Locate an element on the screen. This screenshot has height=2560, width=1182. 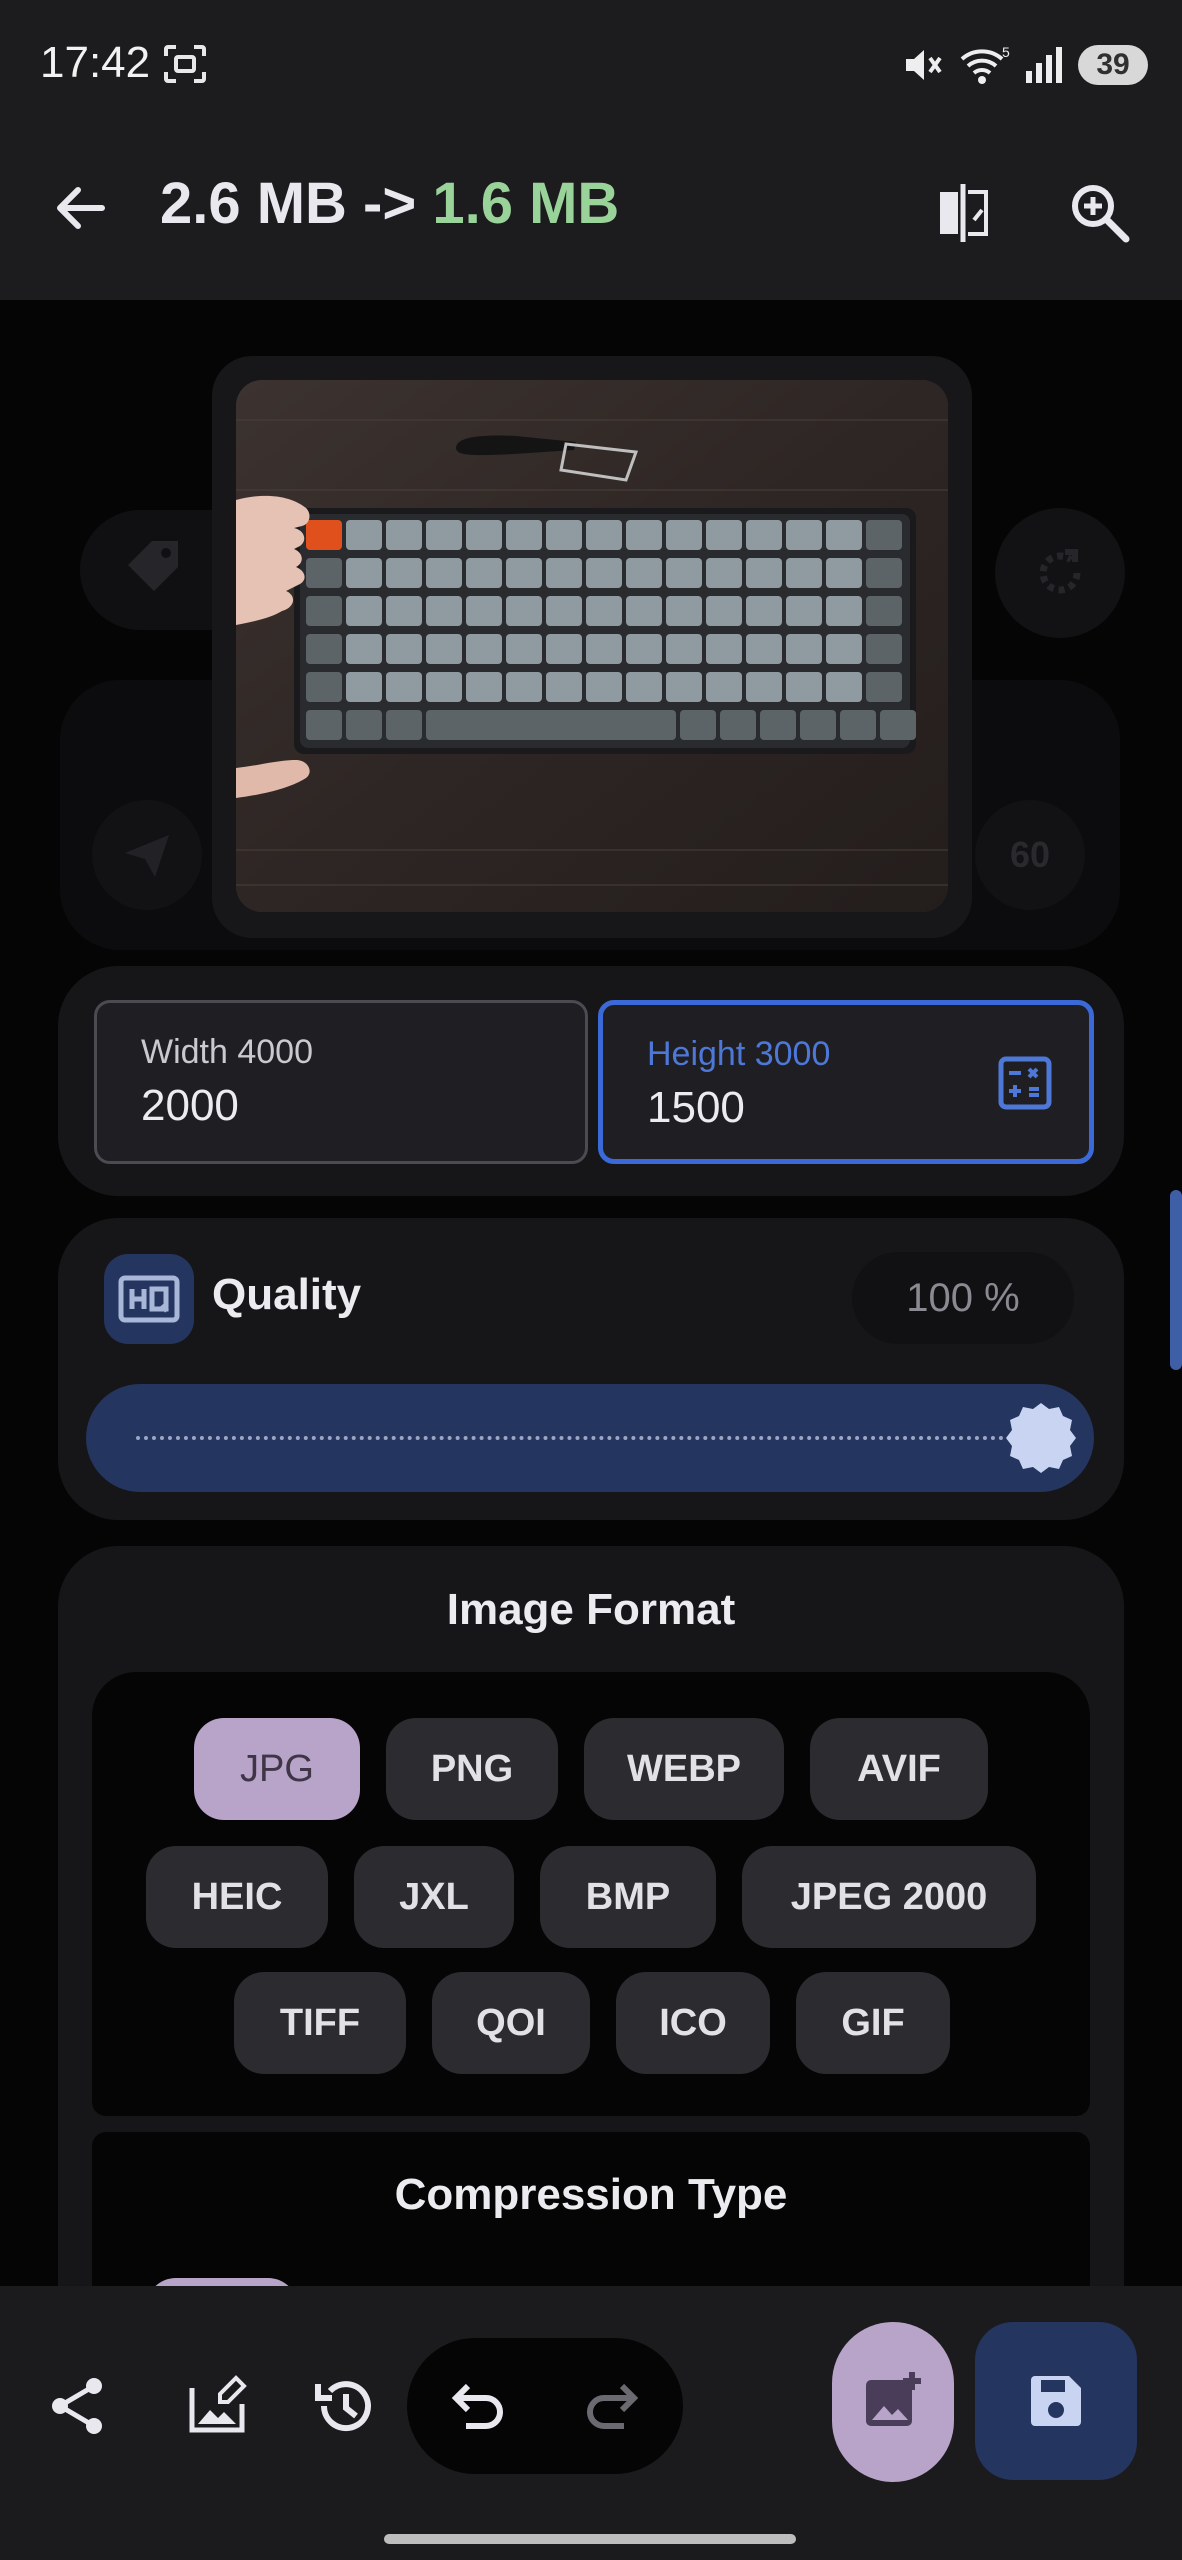
format-chip-tiff: TIFF is located at coordinates (320, 2023).